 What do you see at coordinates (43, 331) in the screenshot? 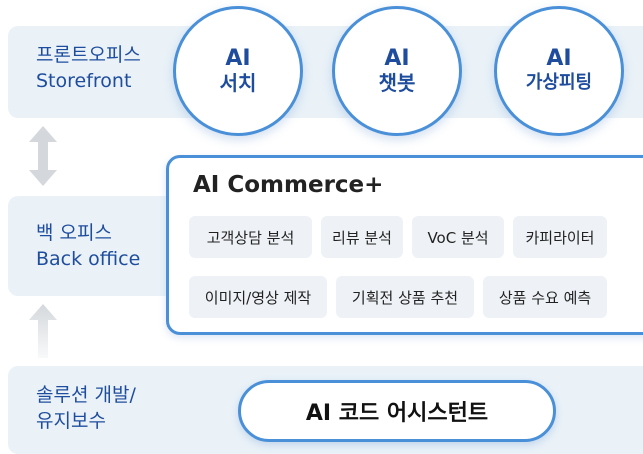
I see `up-arrow-icon` at bounding box center [43, 331].